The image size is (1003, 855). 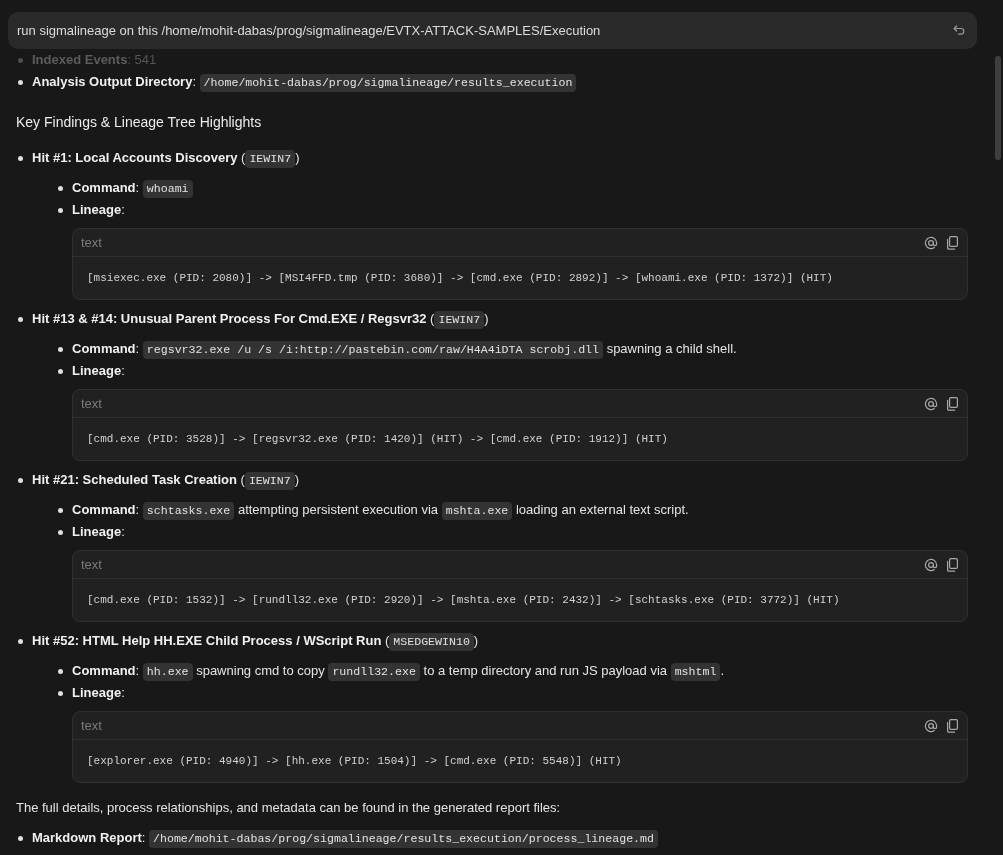 What do you see at coordinates (601, 509) in the screenshot?
I see `detail-text: loading an external text script.` at bounding box center [601, 509].